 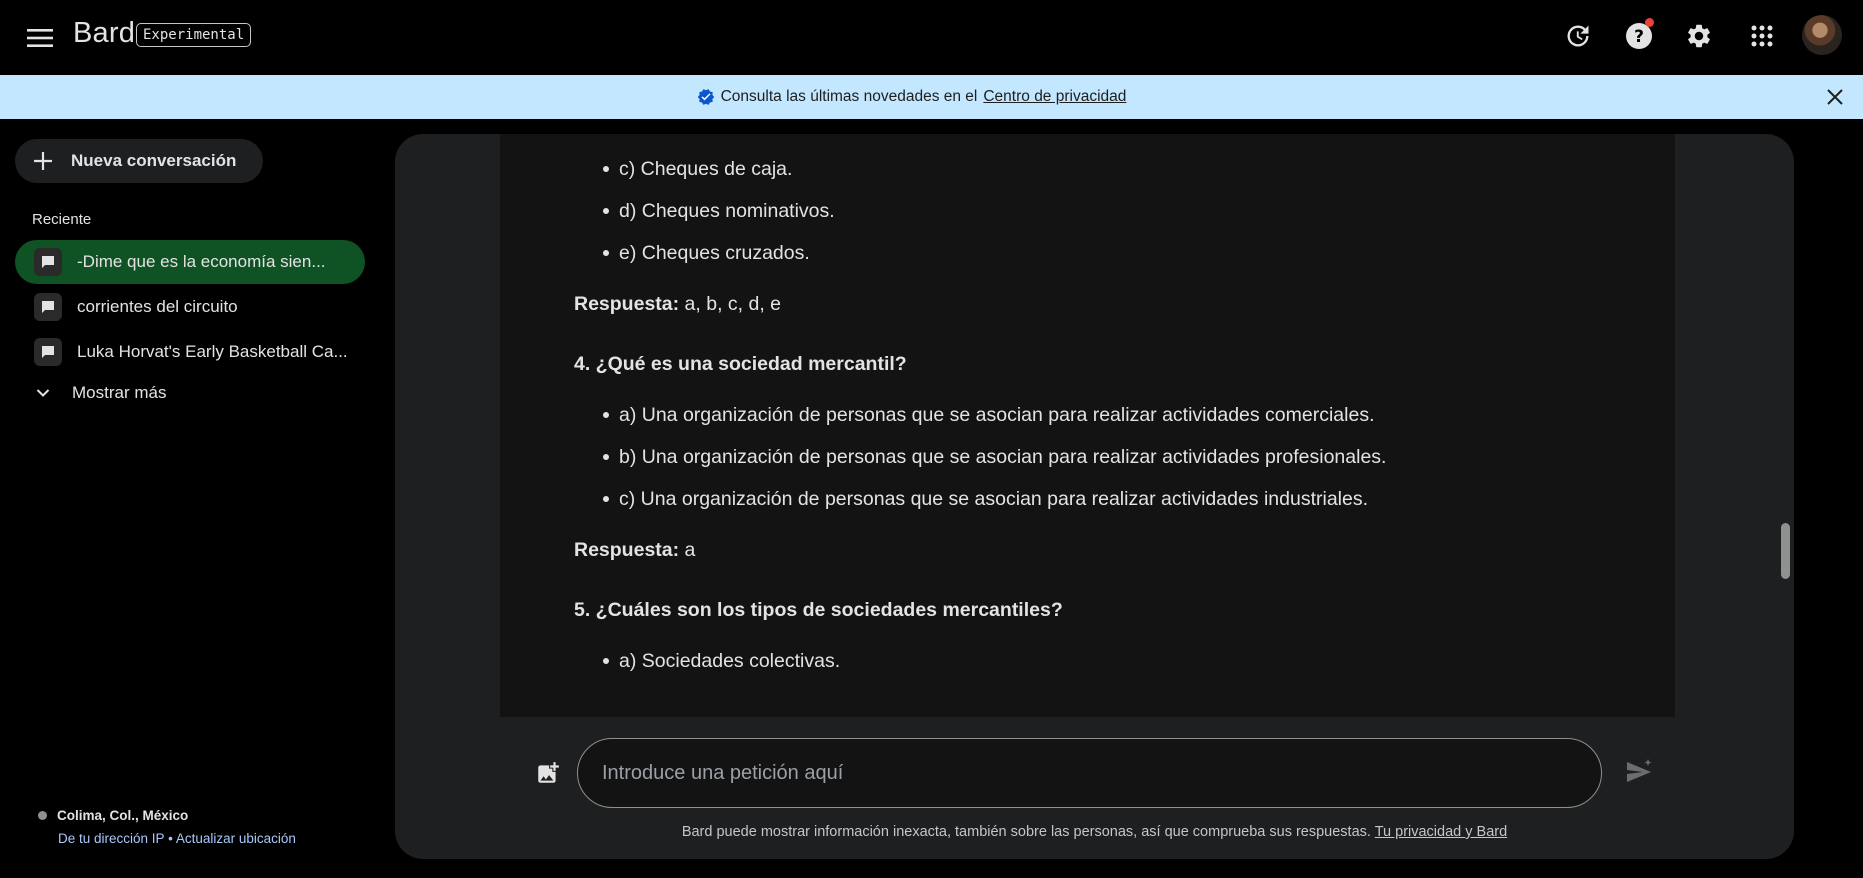 I want to click on verified-icon, so click(x=705, y=97).